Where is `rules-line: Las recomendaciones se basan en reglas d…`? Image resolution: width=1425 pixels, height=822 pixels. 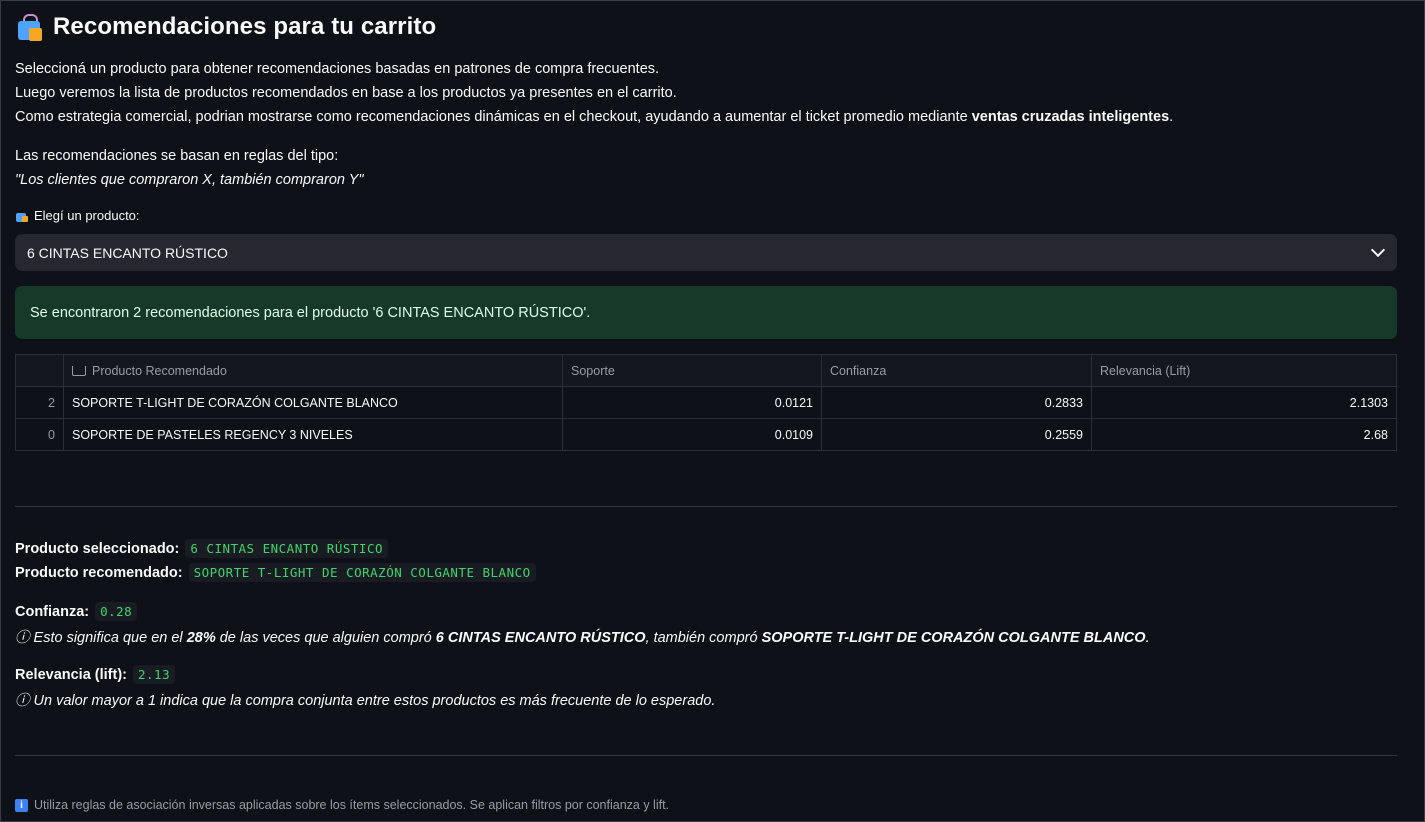
rules-line: Las recomendaciones se basan en reglas d… is located at coordinates (177, 156).